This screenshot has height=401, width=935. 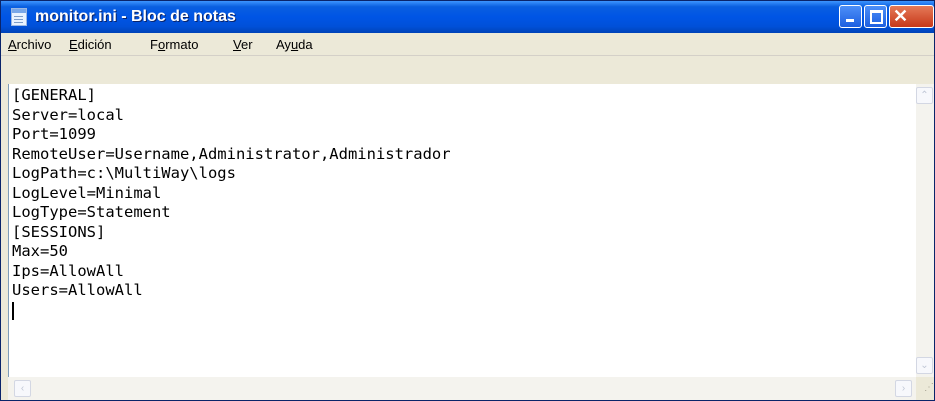 What do you see at coordinates (19, 17) in the screenshot?
I see `notepad-icon` at bounding box center [19, 17].